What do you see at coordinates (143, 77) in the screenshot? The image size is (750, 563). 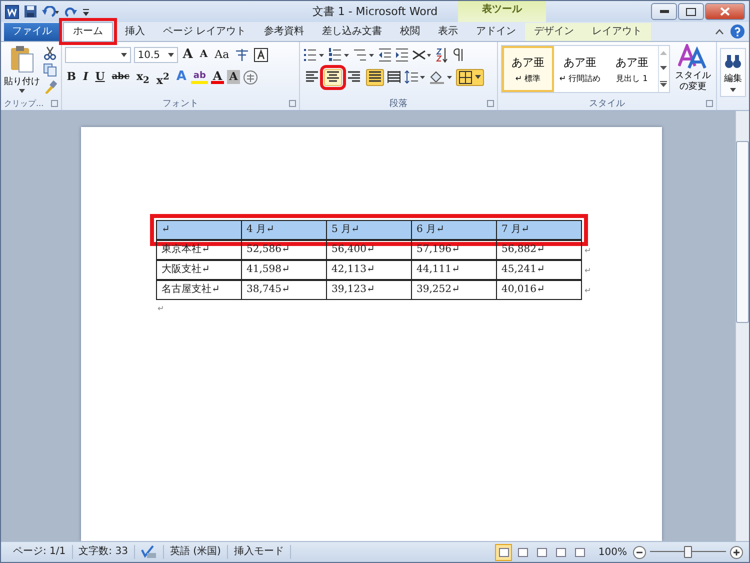 I see `subscript-button: x$_{2}$` at bounding box center [143, 77].